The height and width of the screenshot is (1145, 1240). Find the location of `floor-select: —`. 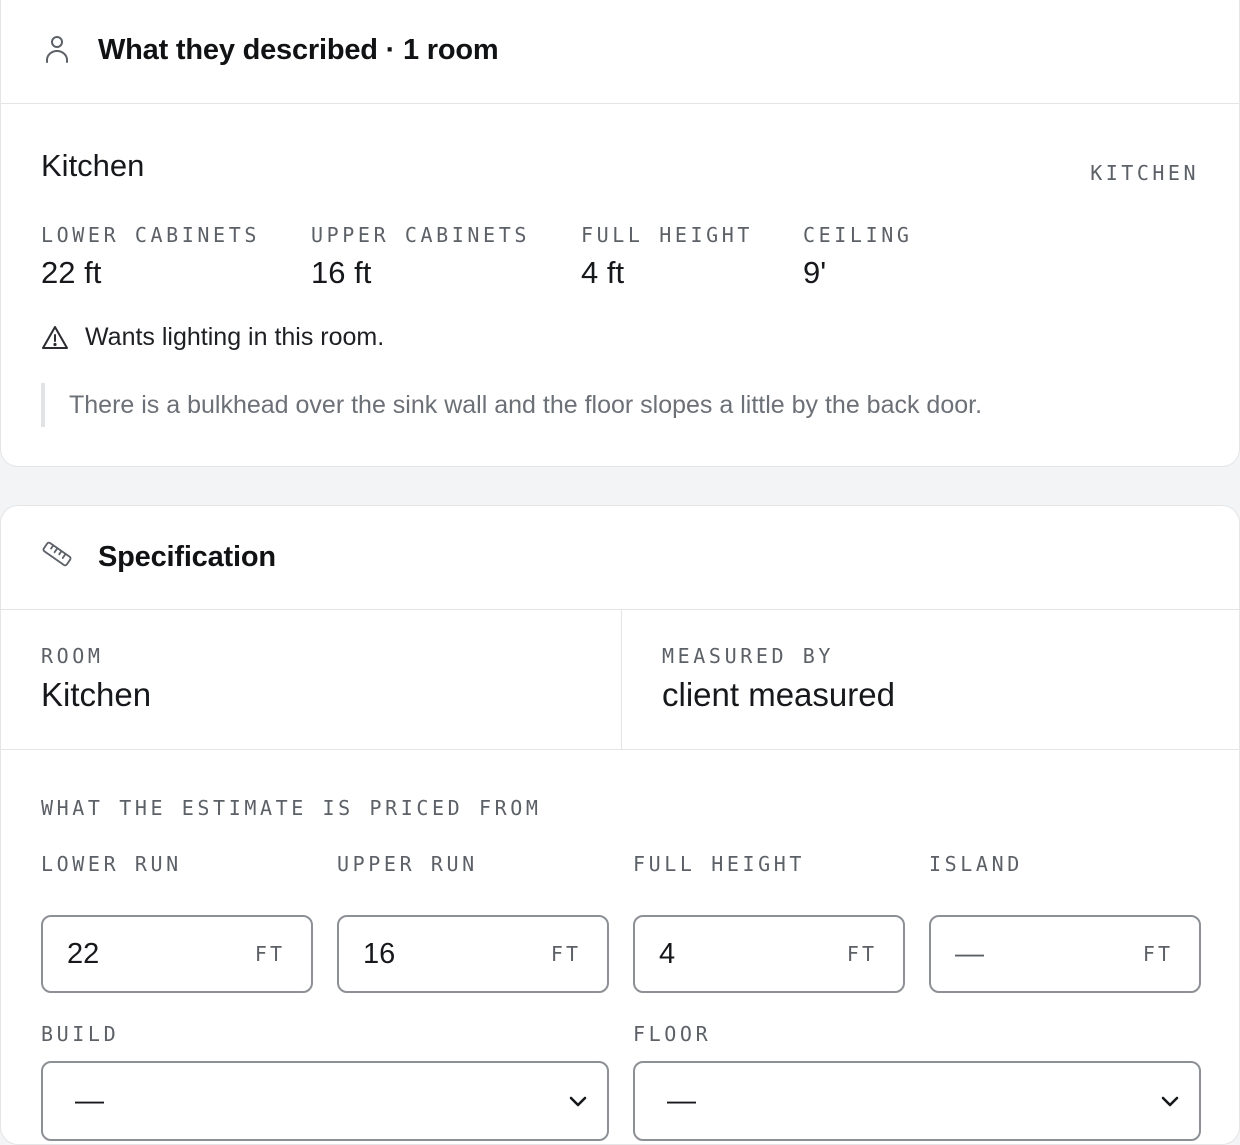

floor-select: — is located at coordinates (917, 1101).